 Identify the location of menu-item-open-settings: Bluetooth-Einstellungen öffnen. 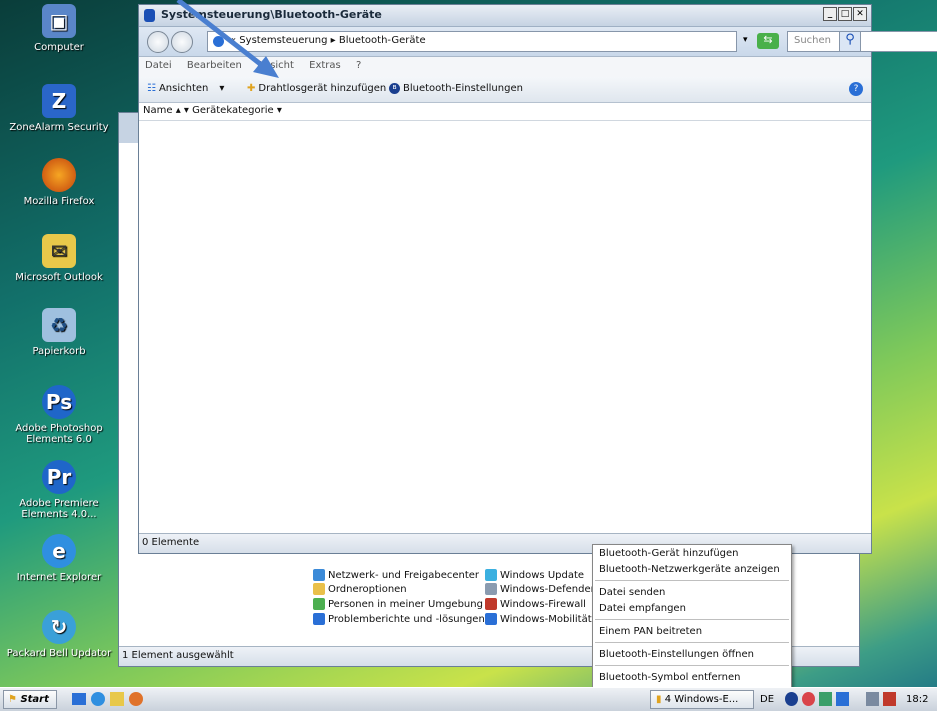
(692, 654).